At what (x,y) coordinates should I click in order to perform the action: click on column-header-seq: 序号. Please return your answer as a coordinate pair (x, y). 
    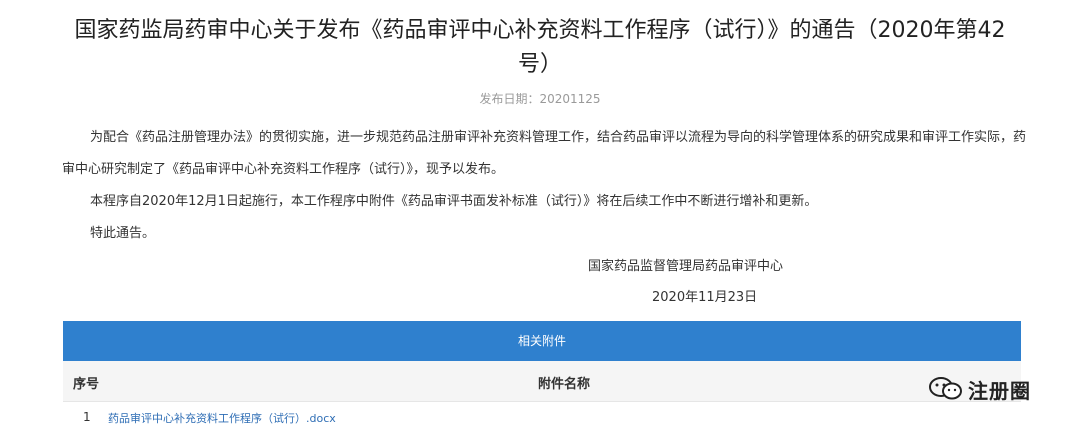
    Looking at the image, I should click on (86, 384).